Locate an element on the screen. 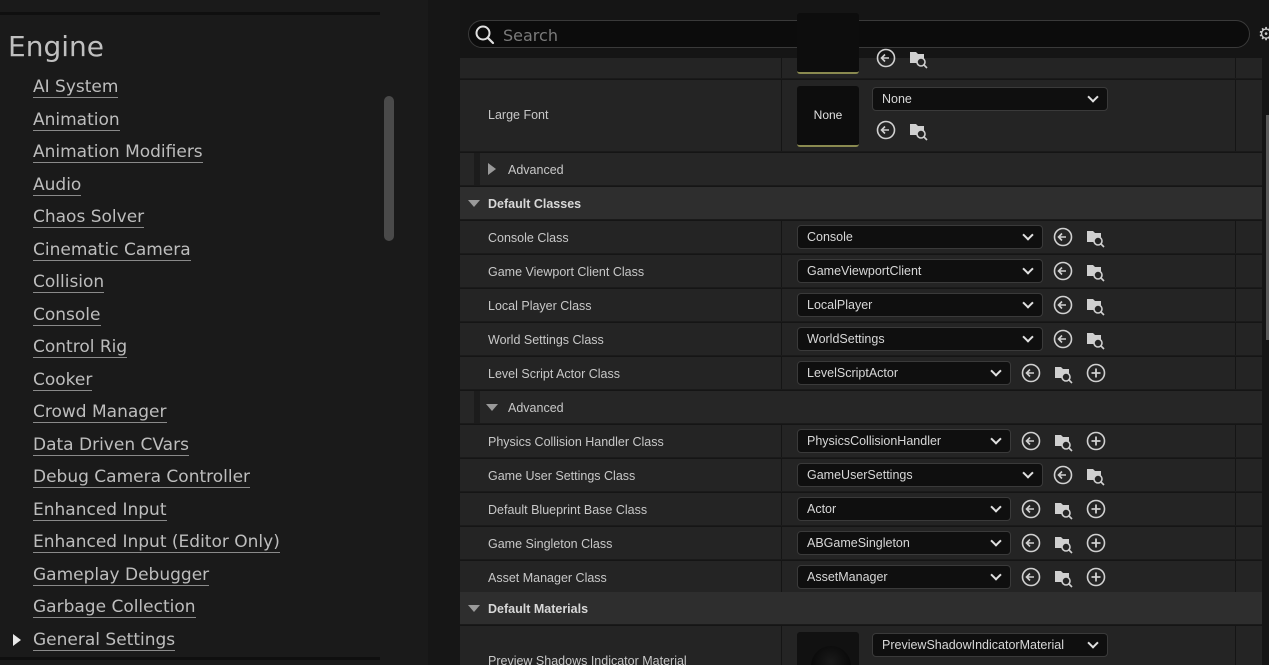 This screenshot has height=665, width=1269. sidebar-item-cinematic-camera: Cinematic Camera is located at coordinates (190, 250).